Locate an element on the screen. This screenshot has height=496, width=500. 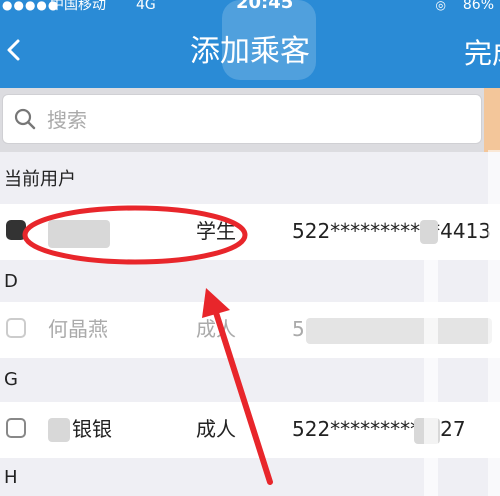
redacted-name is located at coordinates (79, 234).